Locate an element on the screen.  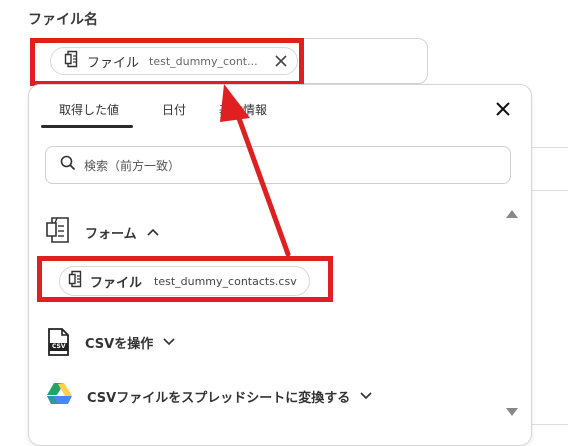
search-placeholder: 検索（前方一致） is located at coordinates (132, 165).